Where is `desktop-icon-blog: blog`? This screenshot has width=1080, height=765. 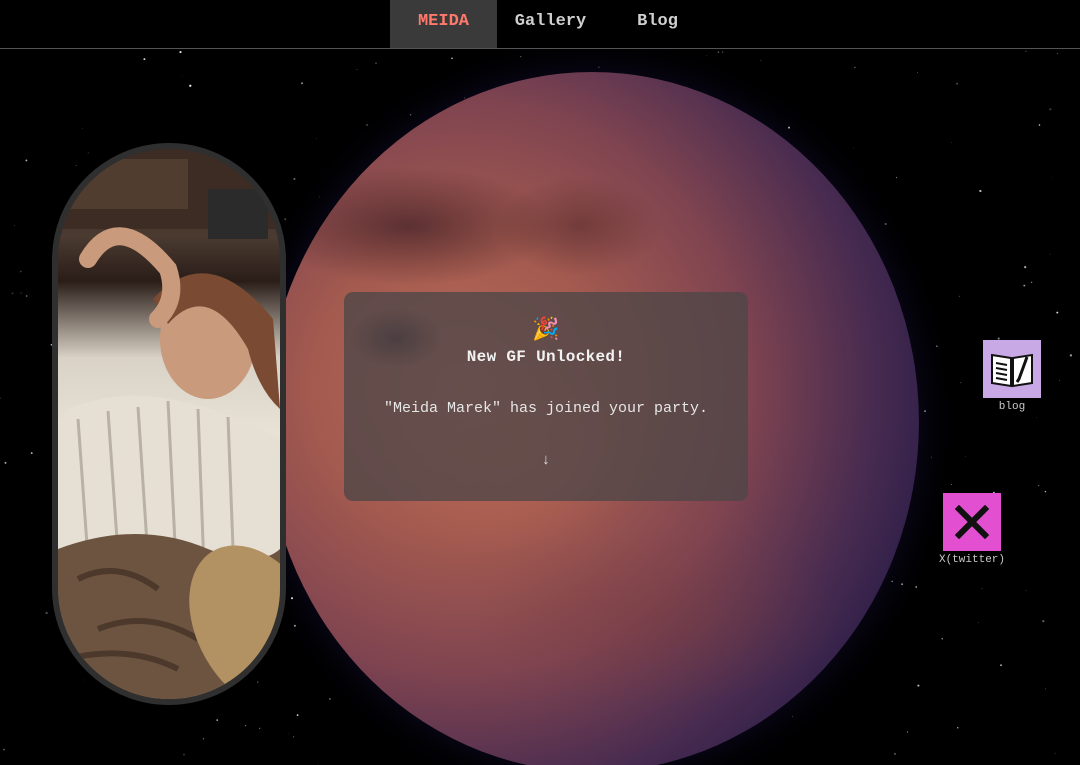
desktop-icon-blog: blog is located at coordinates (1012, 376).